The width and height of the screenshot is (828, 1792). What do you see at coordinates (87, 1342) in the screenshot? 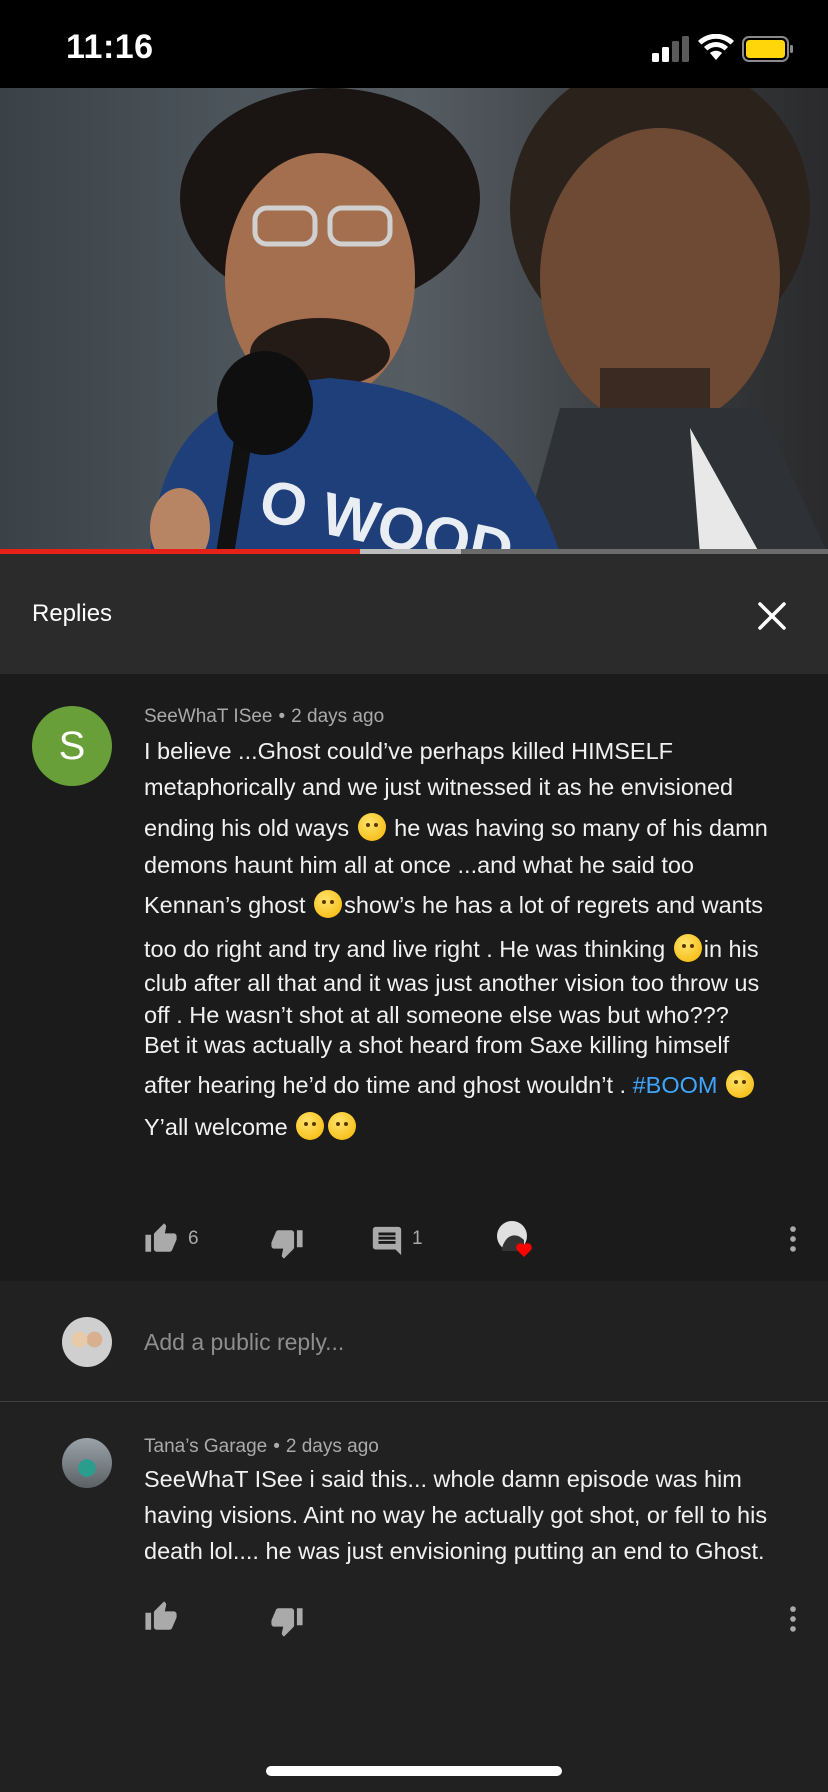
I see `user-avatar` at bounding box center [87, 1342].